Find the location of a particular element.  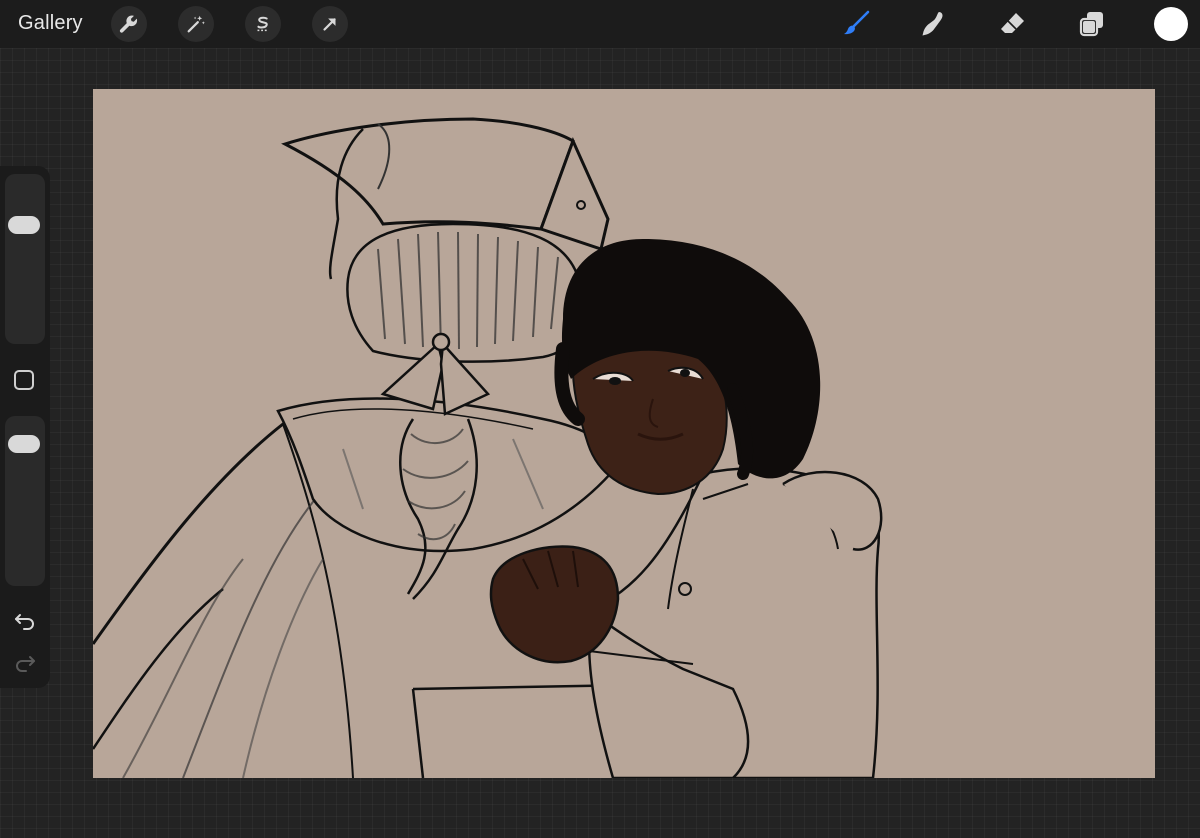

magic-wand-icon is located at coordinates (196, 24).